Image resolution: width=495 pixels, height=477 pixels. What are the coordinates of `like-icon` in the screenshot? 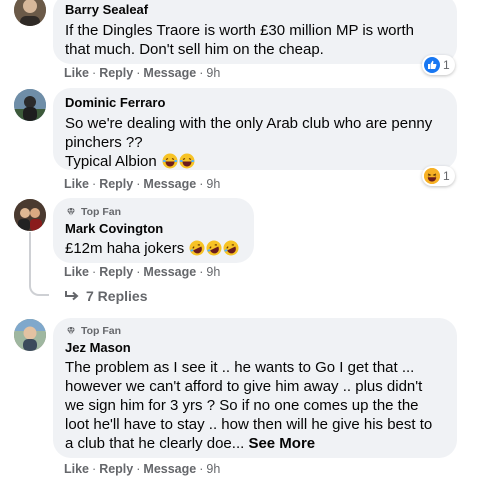 It's located at (432, 65).